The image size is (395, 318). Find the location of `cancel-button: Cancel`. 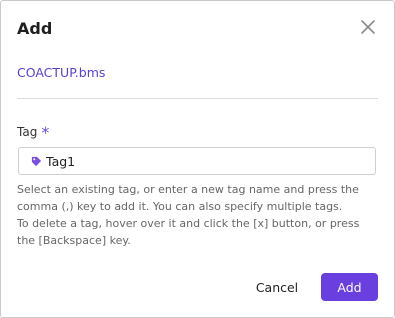

cancel-button: Cancel is located at coordinates (277, 287).